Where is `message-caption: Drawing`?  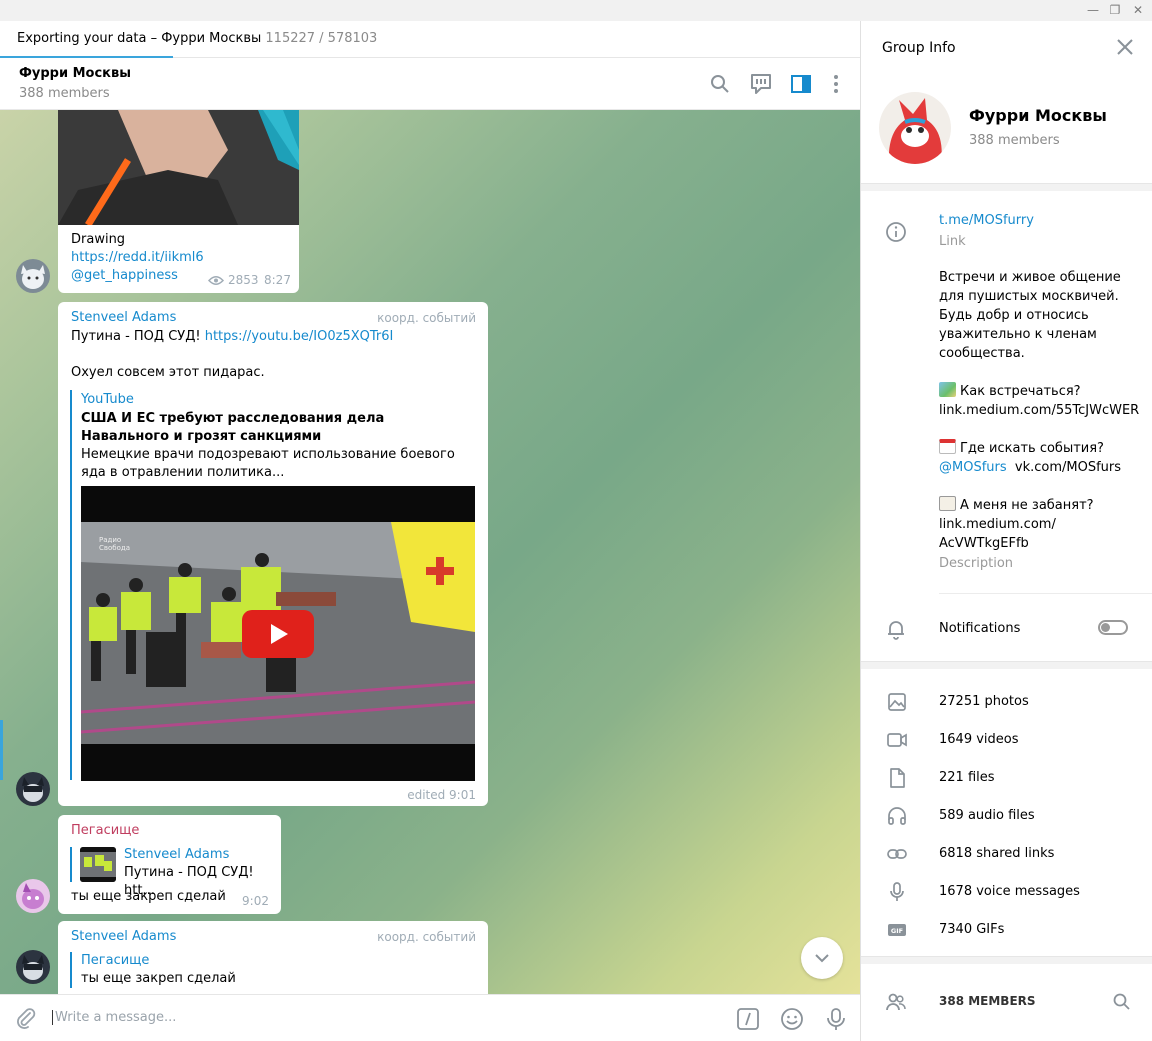
message-caption: Drawing is located at coordinates (98, 239).